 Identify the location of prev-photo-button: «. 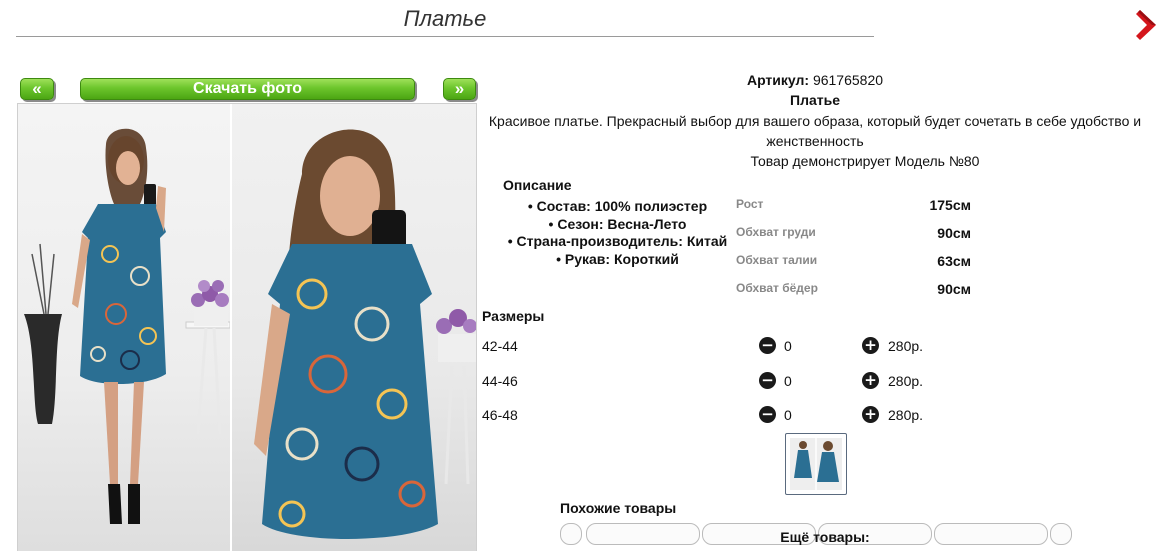
(37, 89).